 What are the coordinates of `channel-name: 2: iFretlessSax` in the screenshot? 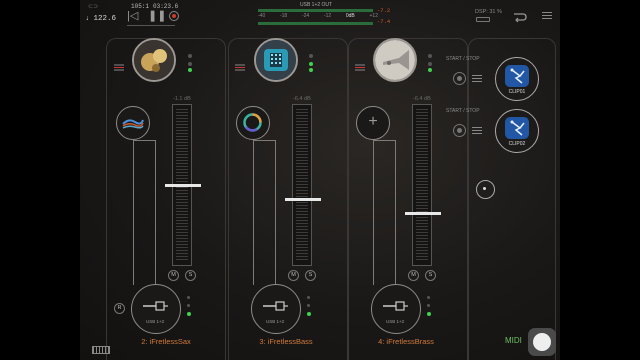 It's located at (166, 341).